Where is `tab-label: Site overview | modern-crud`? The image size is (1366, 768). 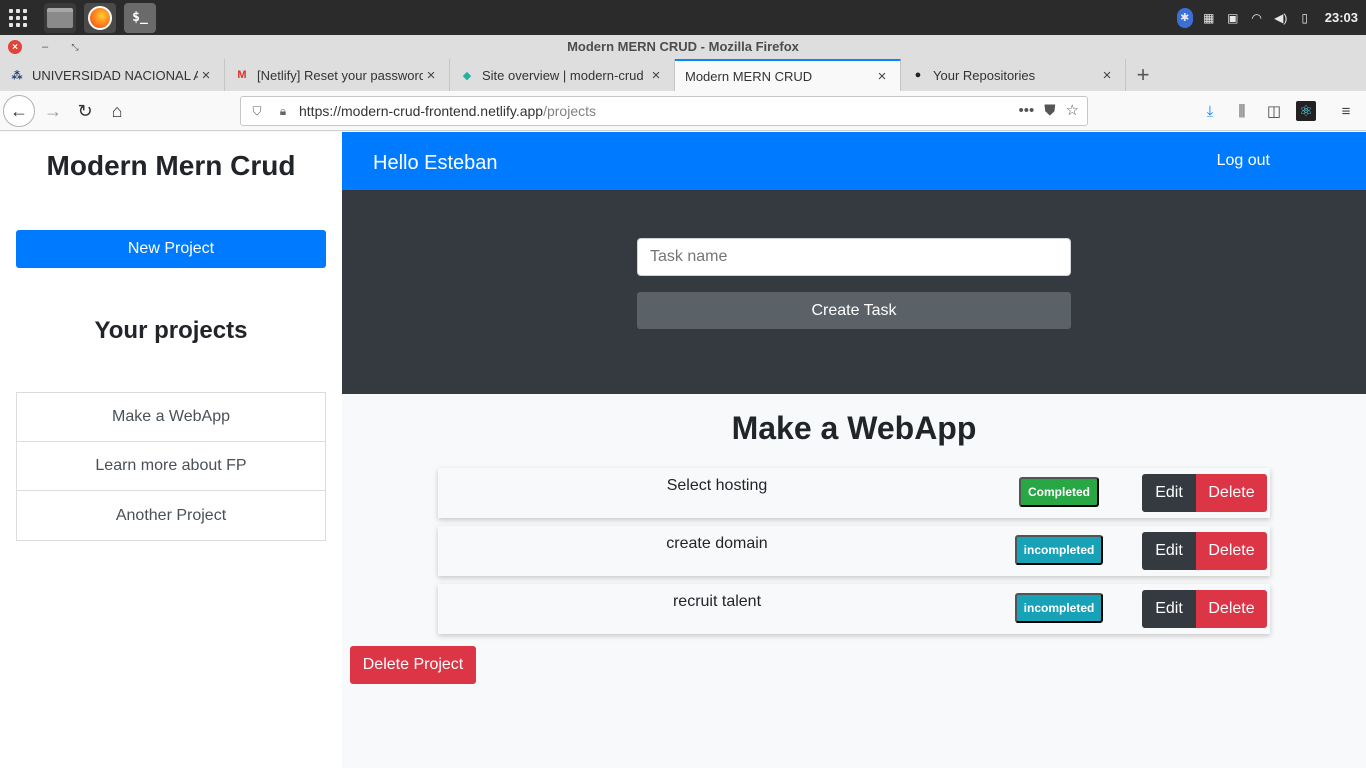
tab-label: Site overview | modern-crud is located at coordinates (563, 75).